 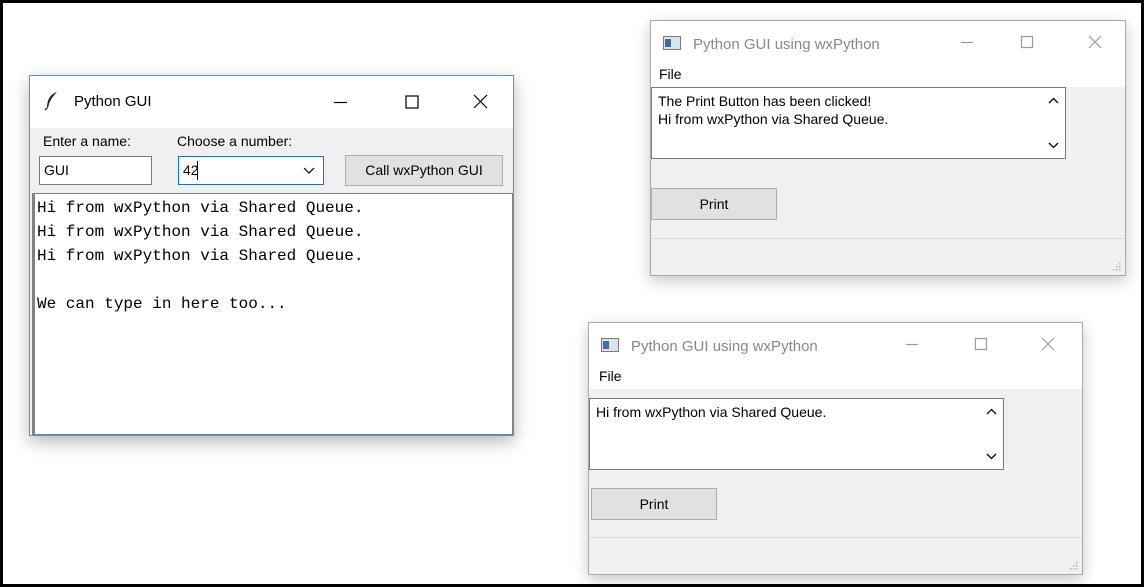 I want to click on text-cursor, so click(x=197, y=170).